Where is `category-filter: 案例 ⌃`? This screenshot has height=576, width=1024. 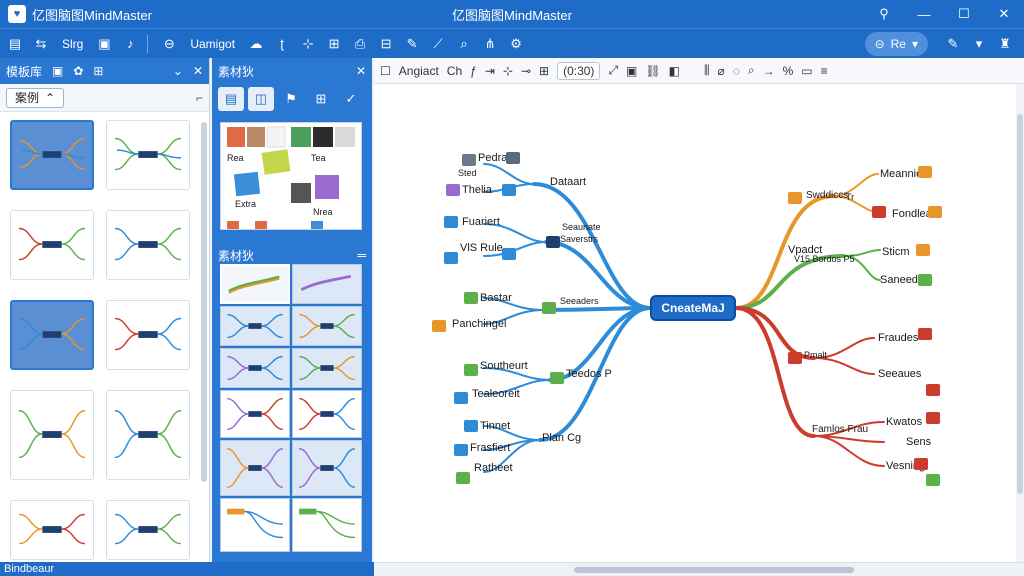
category-filter: 案例 ⌃ is located at coordinates (35, 97).